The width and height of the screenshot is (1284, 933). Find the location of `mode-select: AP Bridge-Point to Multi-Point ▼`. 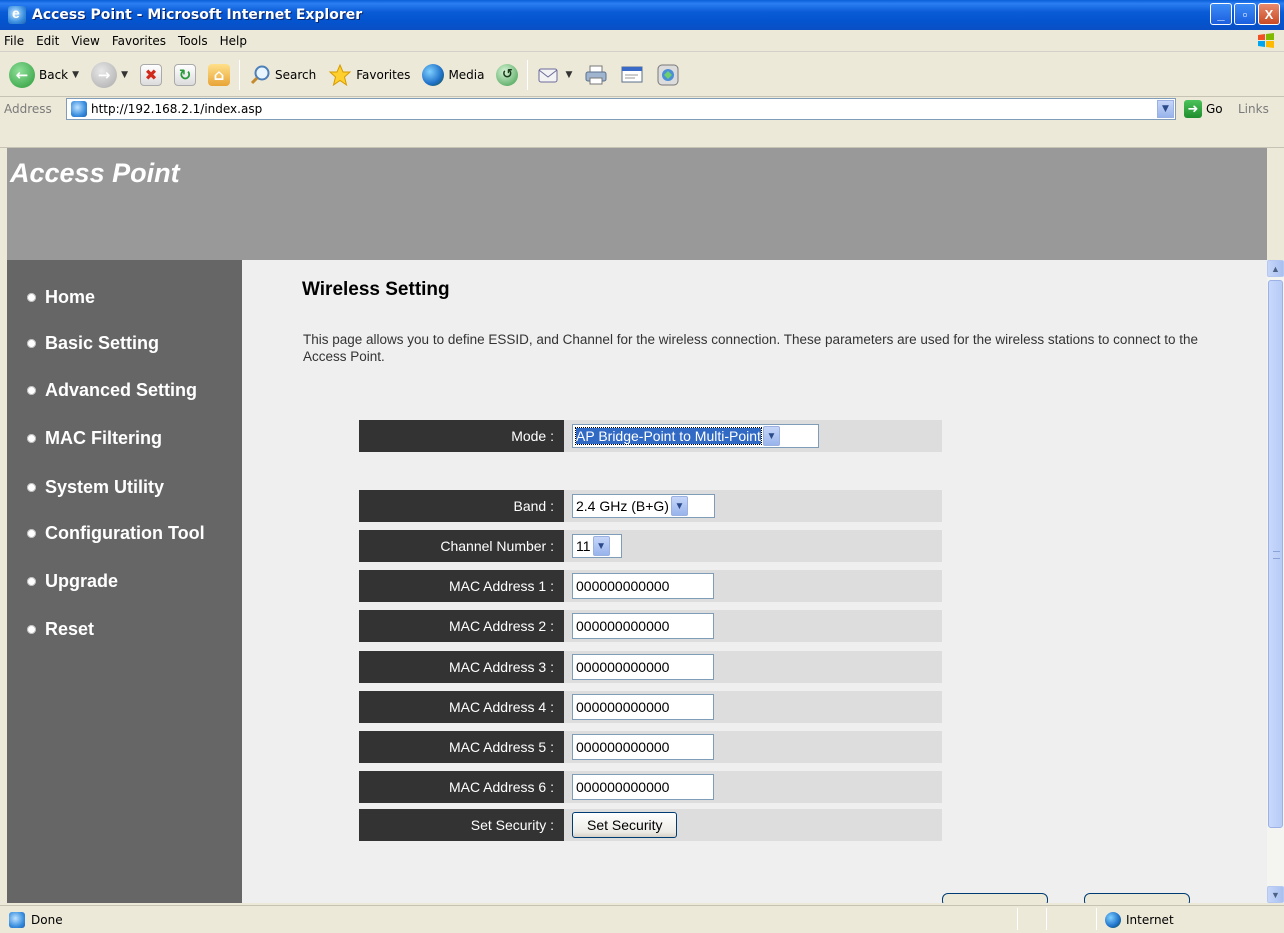

mode-select: AP Bridge-Point to Multi-Point ▼ is located at coordinates (695, 436).